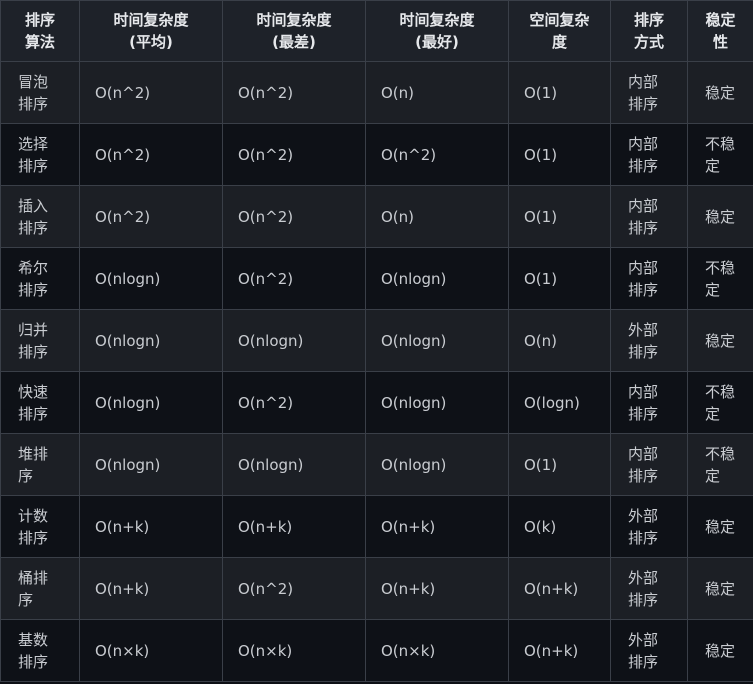 The image size is (753, 684). I want to click on table-row: 希尔 排序 O(nlogn) O(n^2) O(nlogn) O(1) 内部 排序 不稳定, so click(376, 278).